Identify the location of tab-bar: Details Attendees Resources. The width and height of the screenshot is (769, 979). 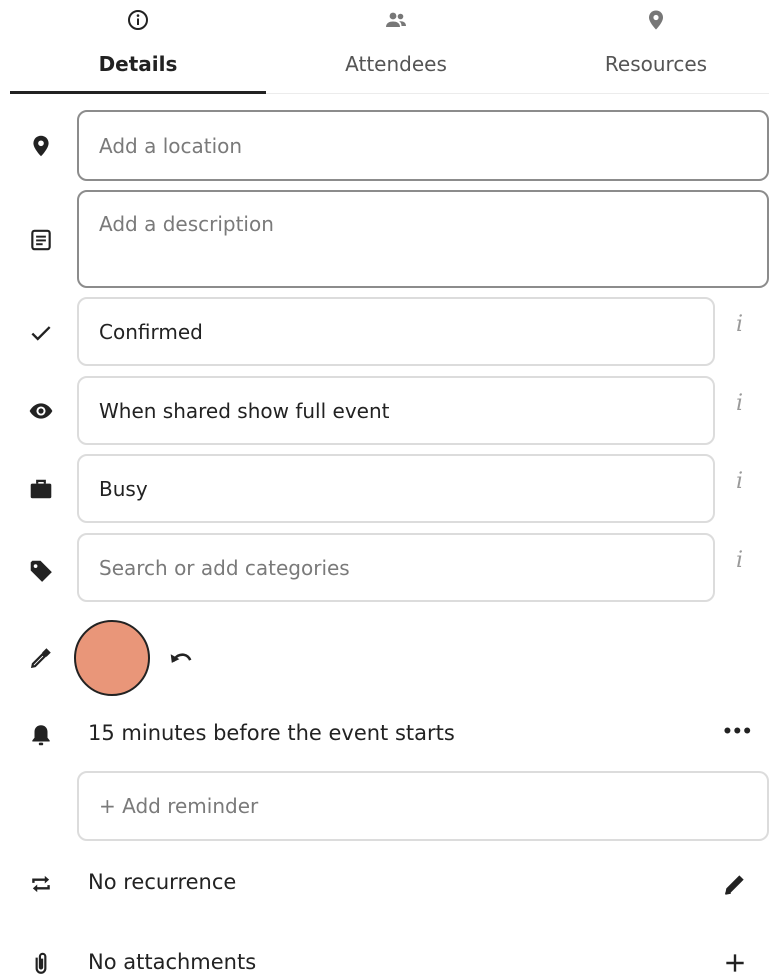
(389, 47).